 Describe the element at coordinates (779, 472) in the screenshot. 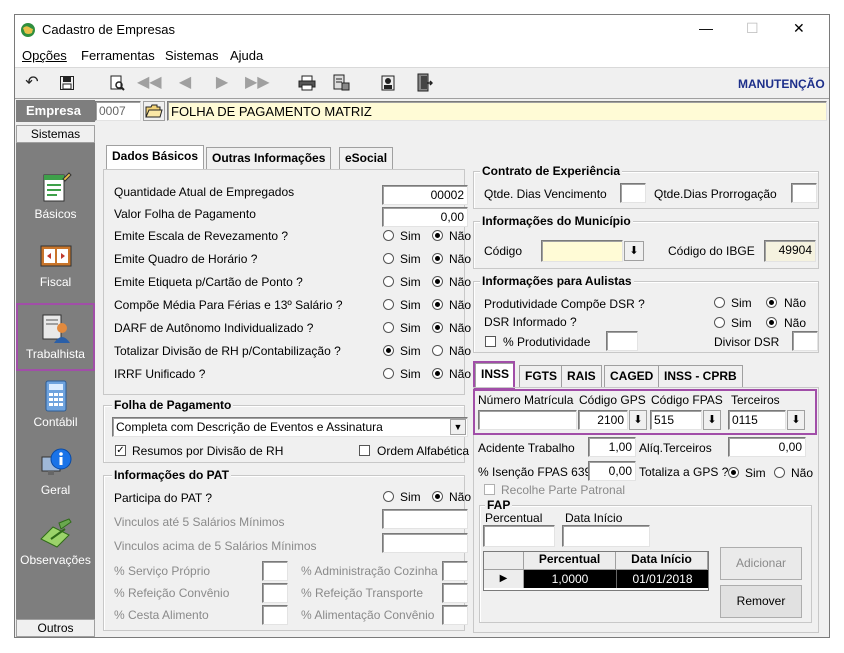

I see `totaliza-nao-radio` at that location.